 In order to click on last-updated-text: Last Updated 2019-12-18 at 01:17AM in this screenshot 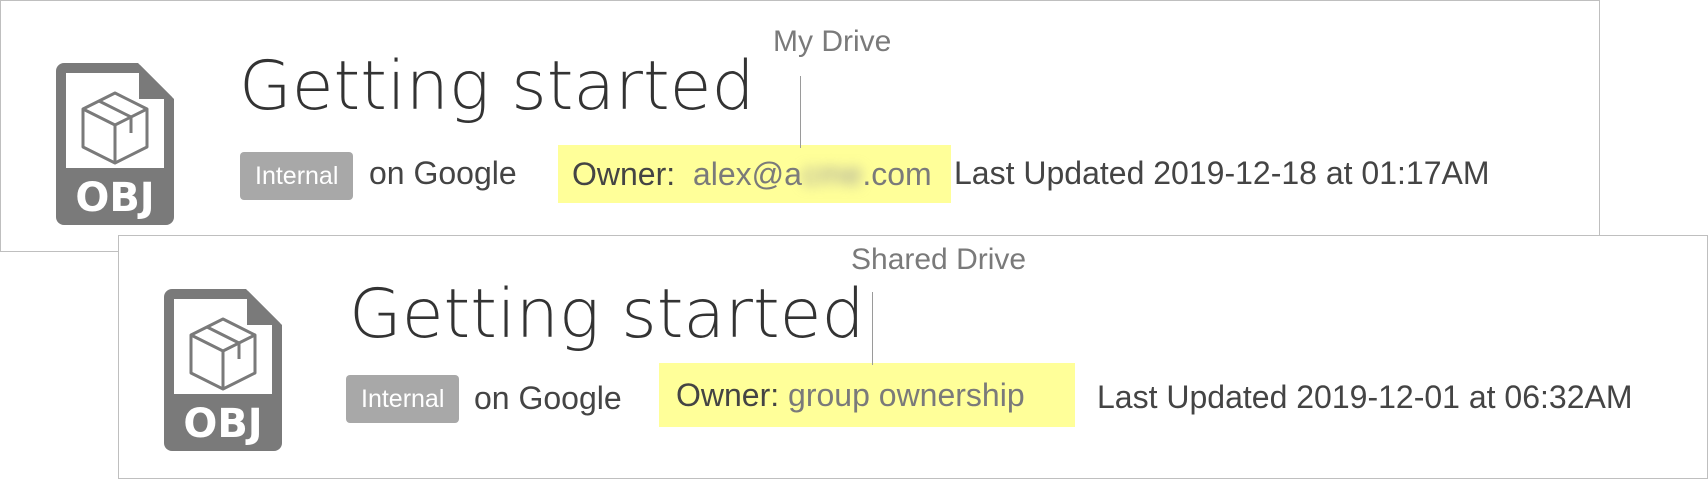, I will do `click(1222, 173)`.